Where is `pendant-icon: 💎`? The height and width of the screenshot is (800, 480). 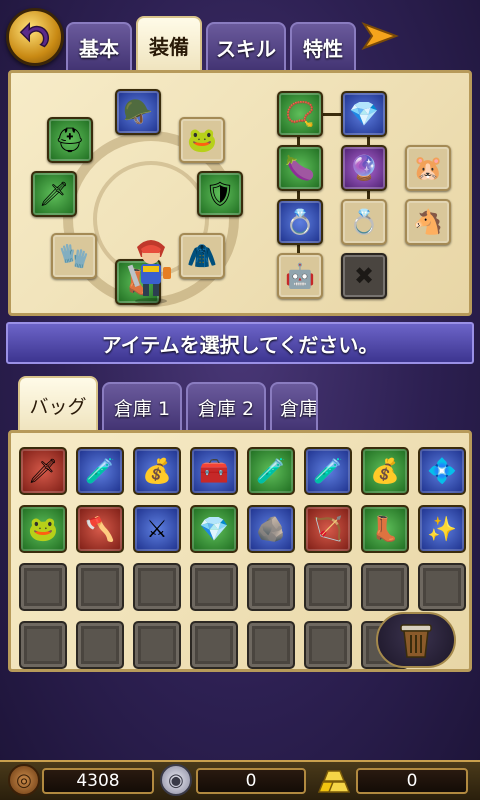 pendant-icon: 💎 is located at coordinates (364, 114).